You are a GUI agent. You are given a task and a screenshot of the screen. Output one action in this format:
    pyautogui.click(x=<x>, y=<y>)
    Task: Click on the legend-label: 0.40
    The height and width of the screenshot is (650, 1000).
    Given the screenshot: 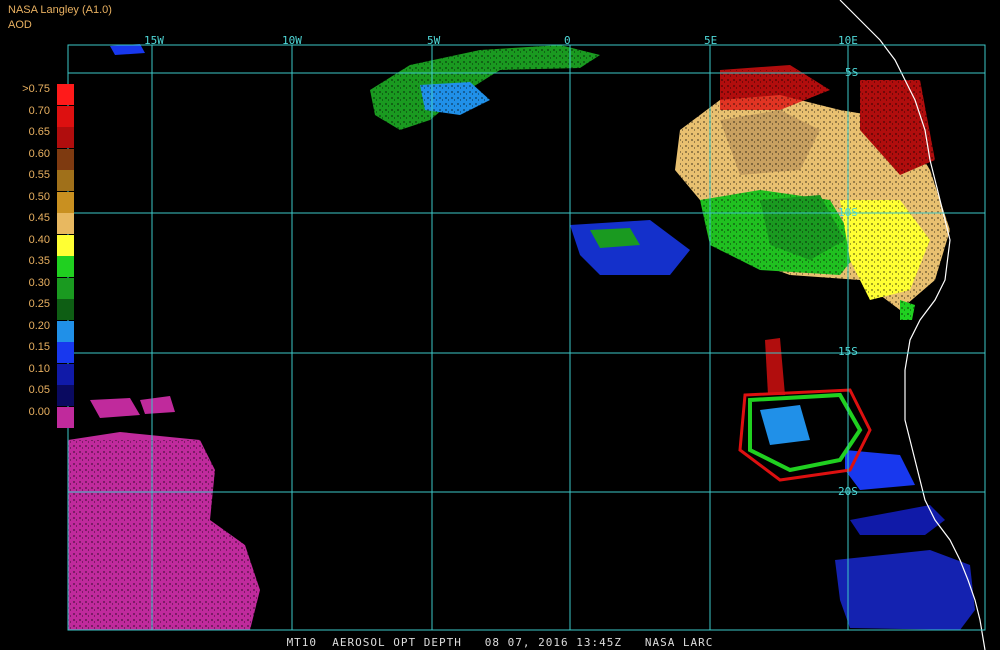 What is the action you would take?
    pyautogui.click(x=39, y=239)
    